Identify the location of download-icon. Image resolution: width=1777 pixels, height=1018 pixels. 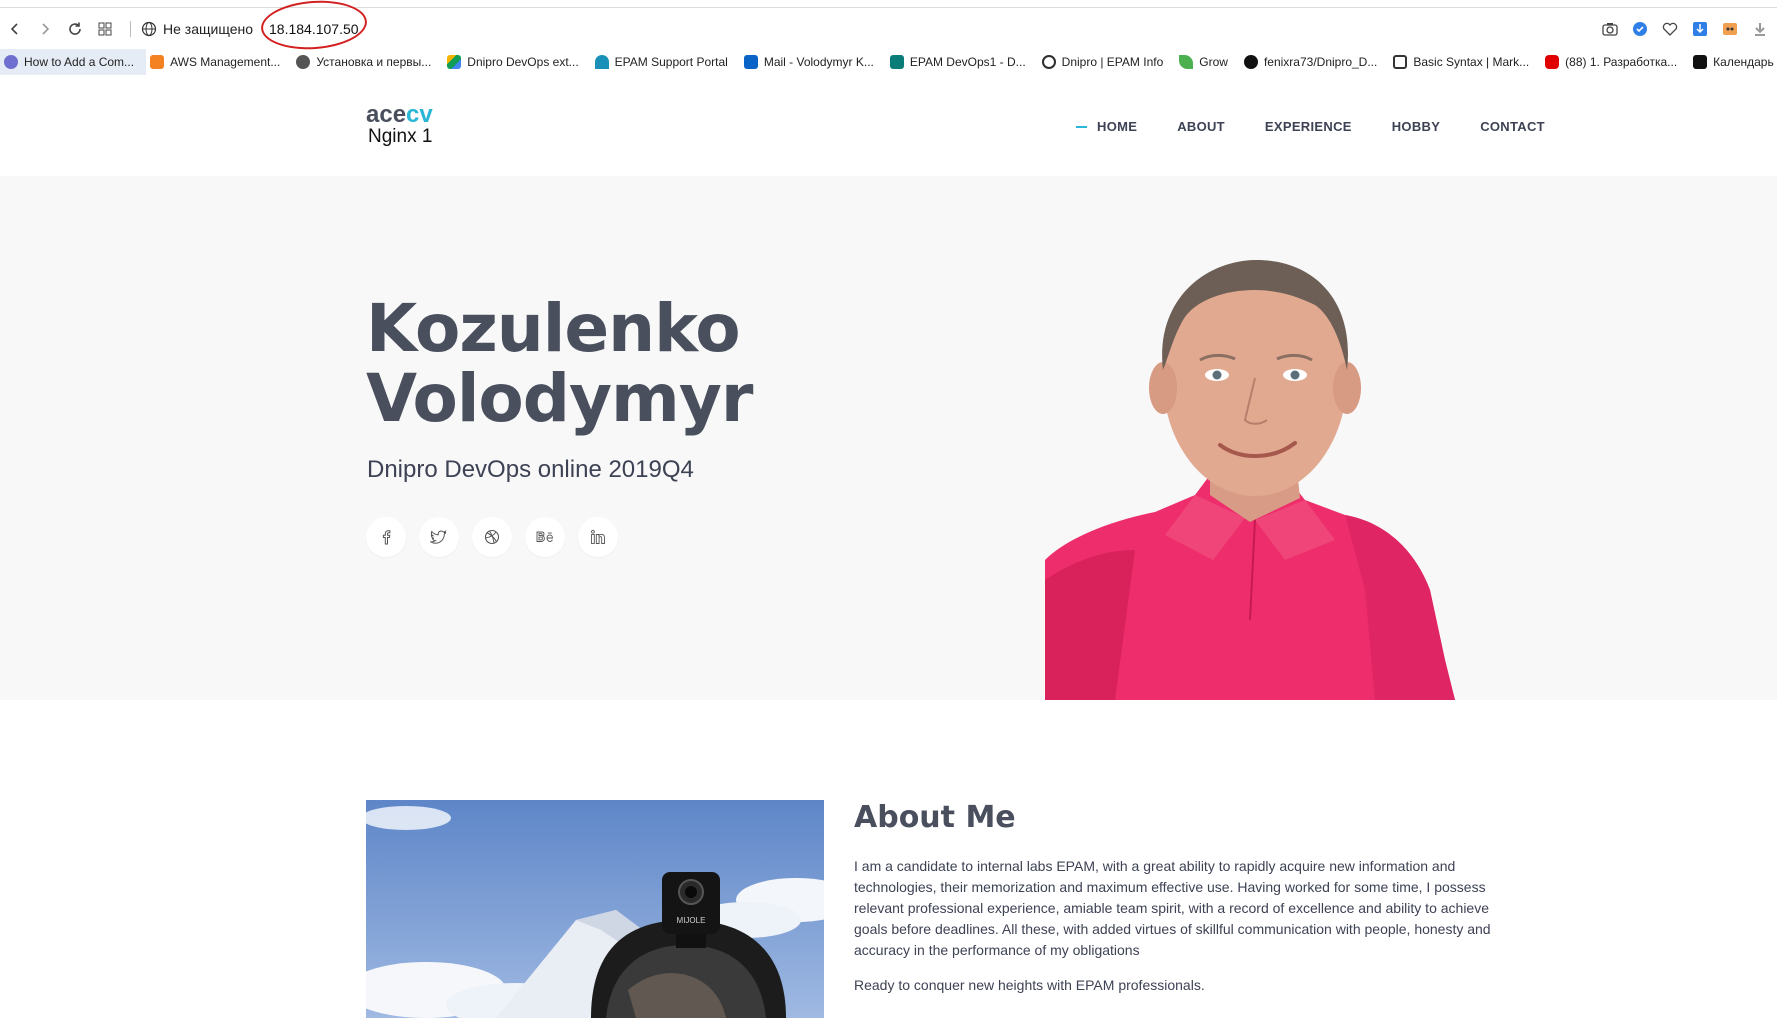
(1700, 29).